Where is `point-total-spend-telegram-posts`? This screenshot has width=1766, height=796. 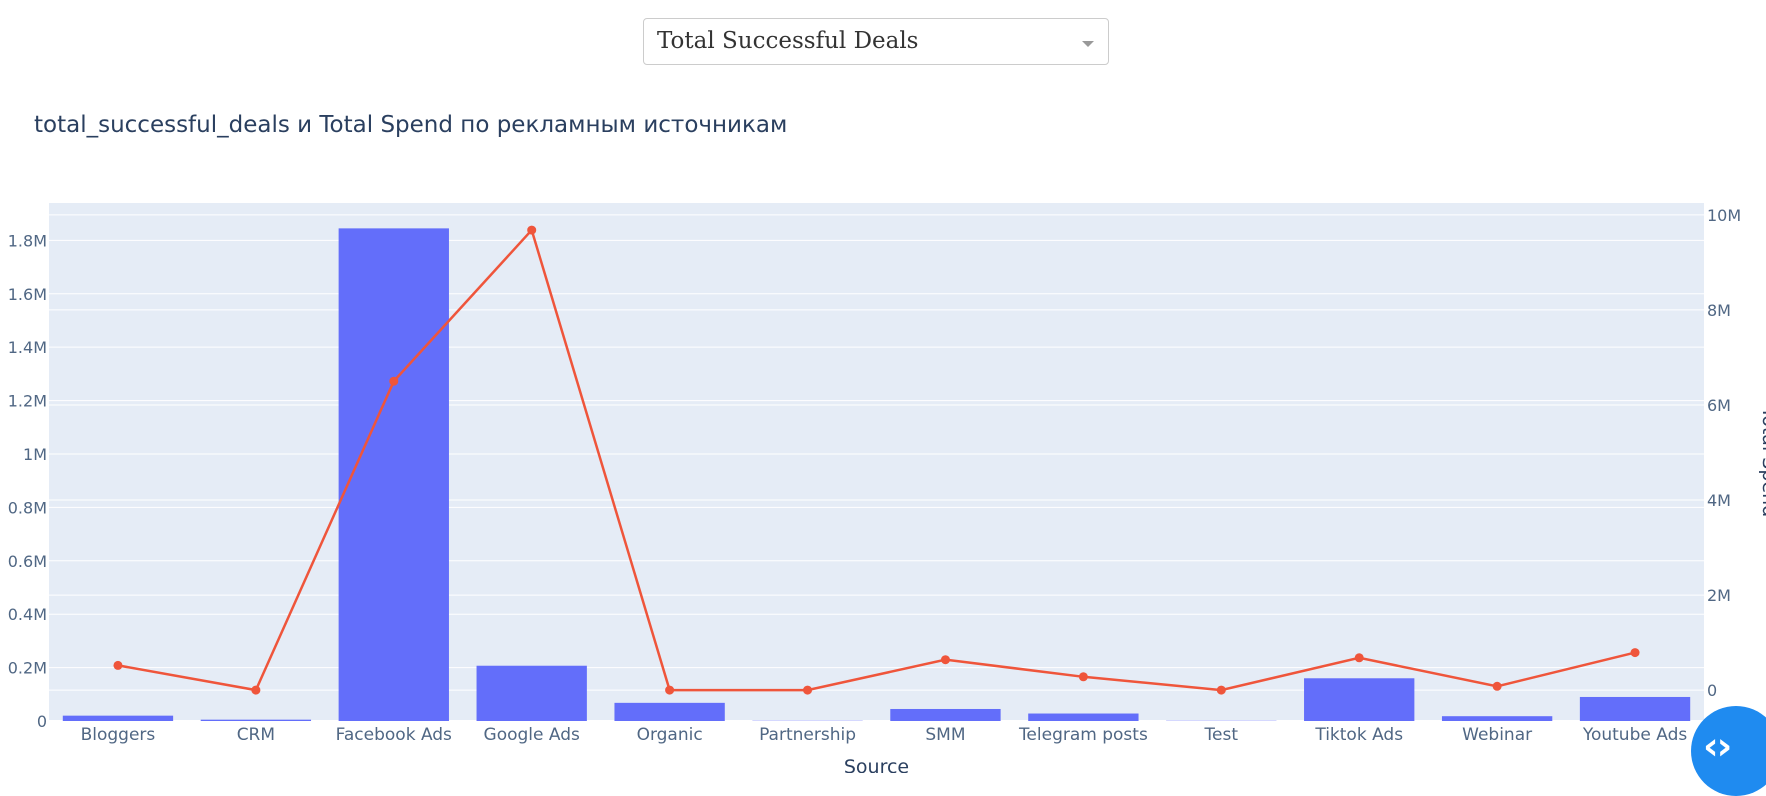 point-total-spend-telegram-posts is located at coordinates (1083, 676).